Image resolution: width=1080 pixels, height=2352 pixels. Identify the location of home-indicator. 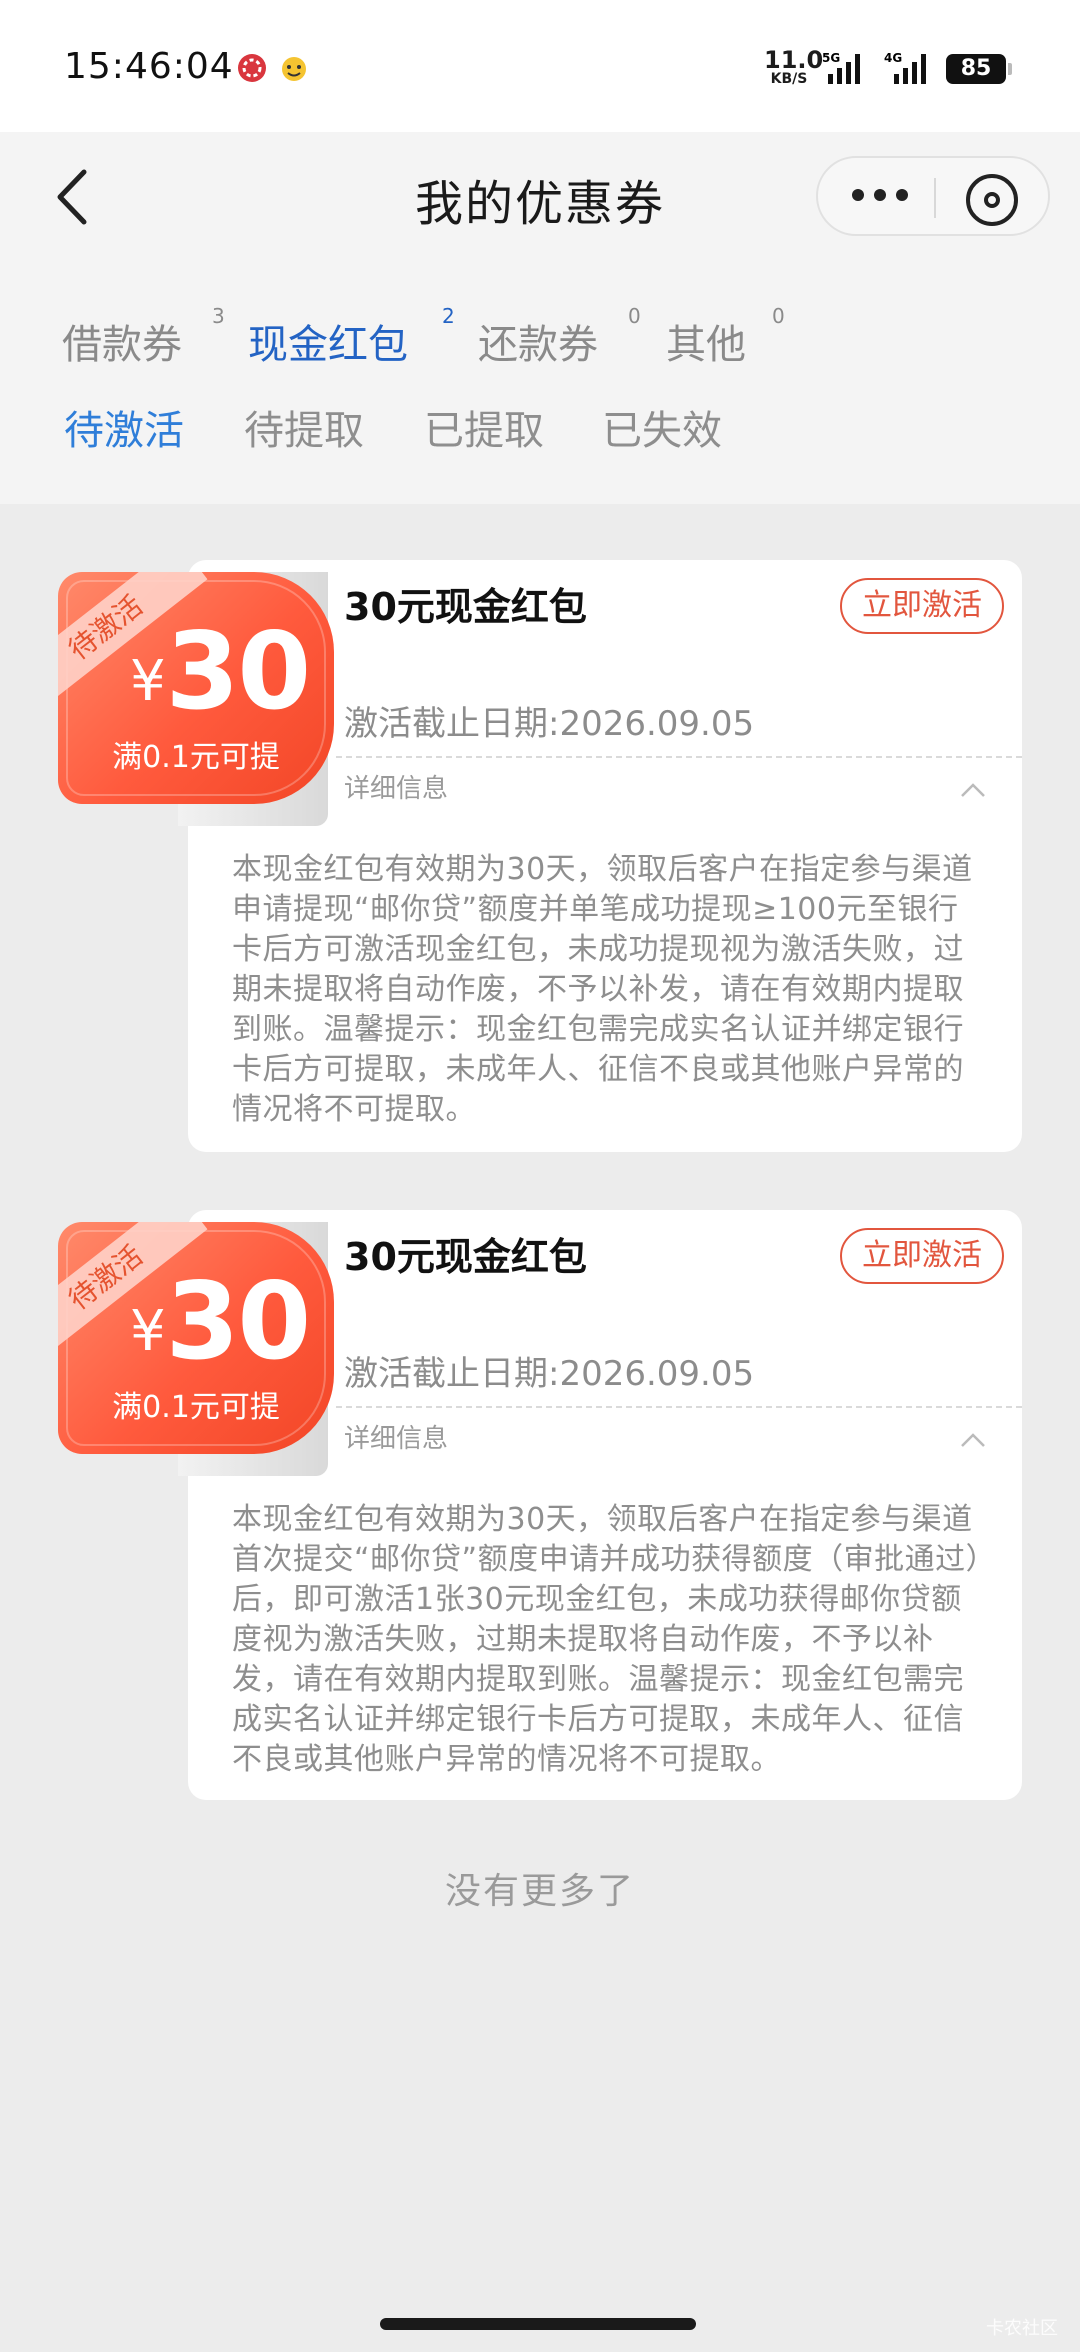
(538, 2324).